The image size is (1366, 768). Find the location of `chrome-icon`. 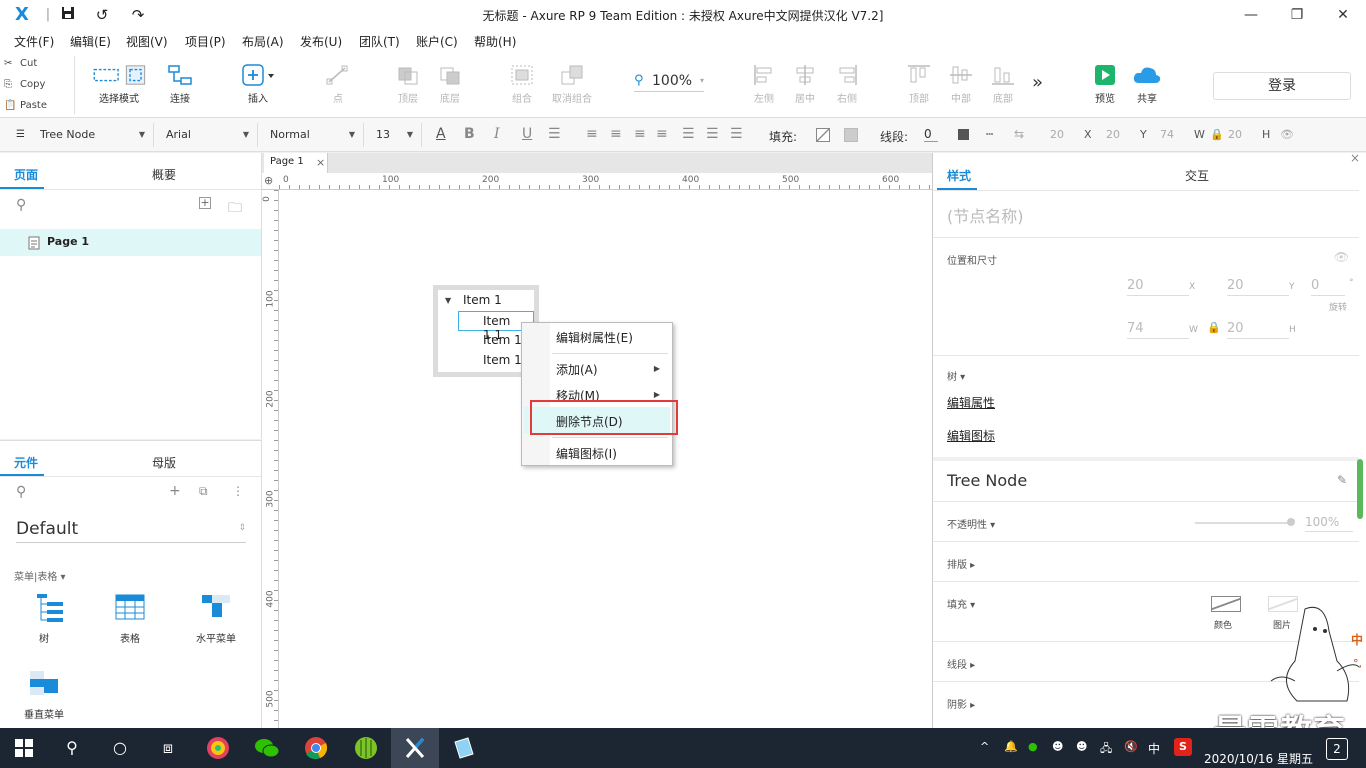

chrome-icon is located at coordinates (316, 748).